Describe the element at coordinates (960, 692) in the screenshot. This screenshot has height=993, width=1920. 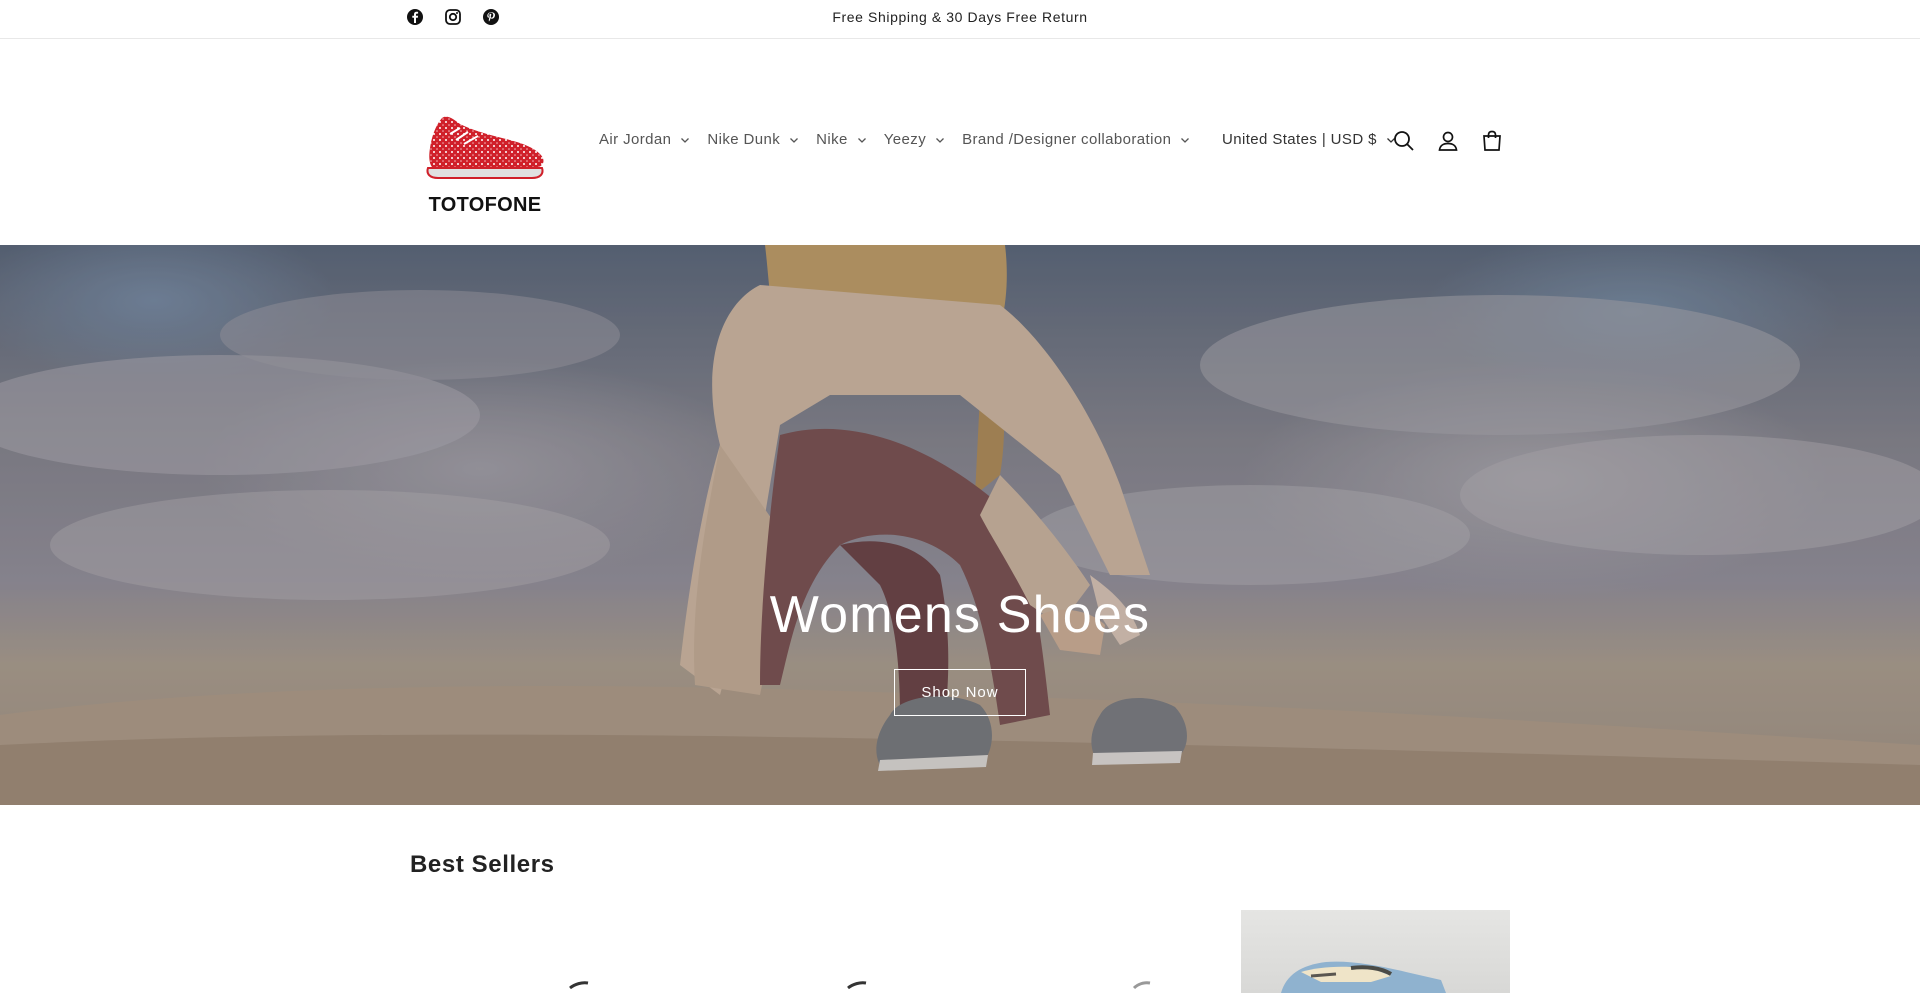
I see `shop-now-button: Shop Now` at that location.